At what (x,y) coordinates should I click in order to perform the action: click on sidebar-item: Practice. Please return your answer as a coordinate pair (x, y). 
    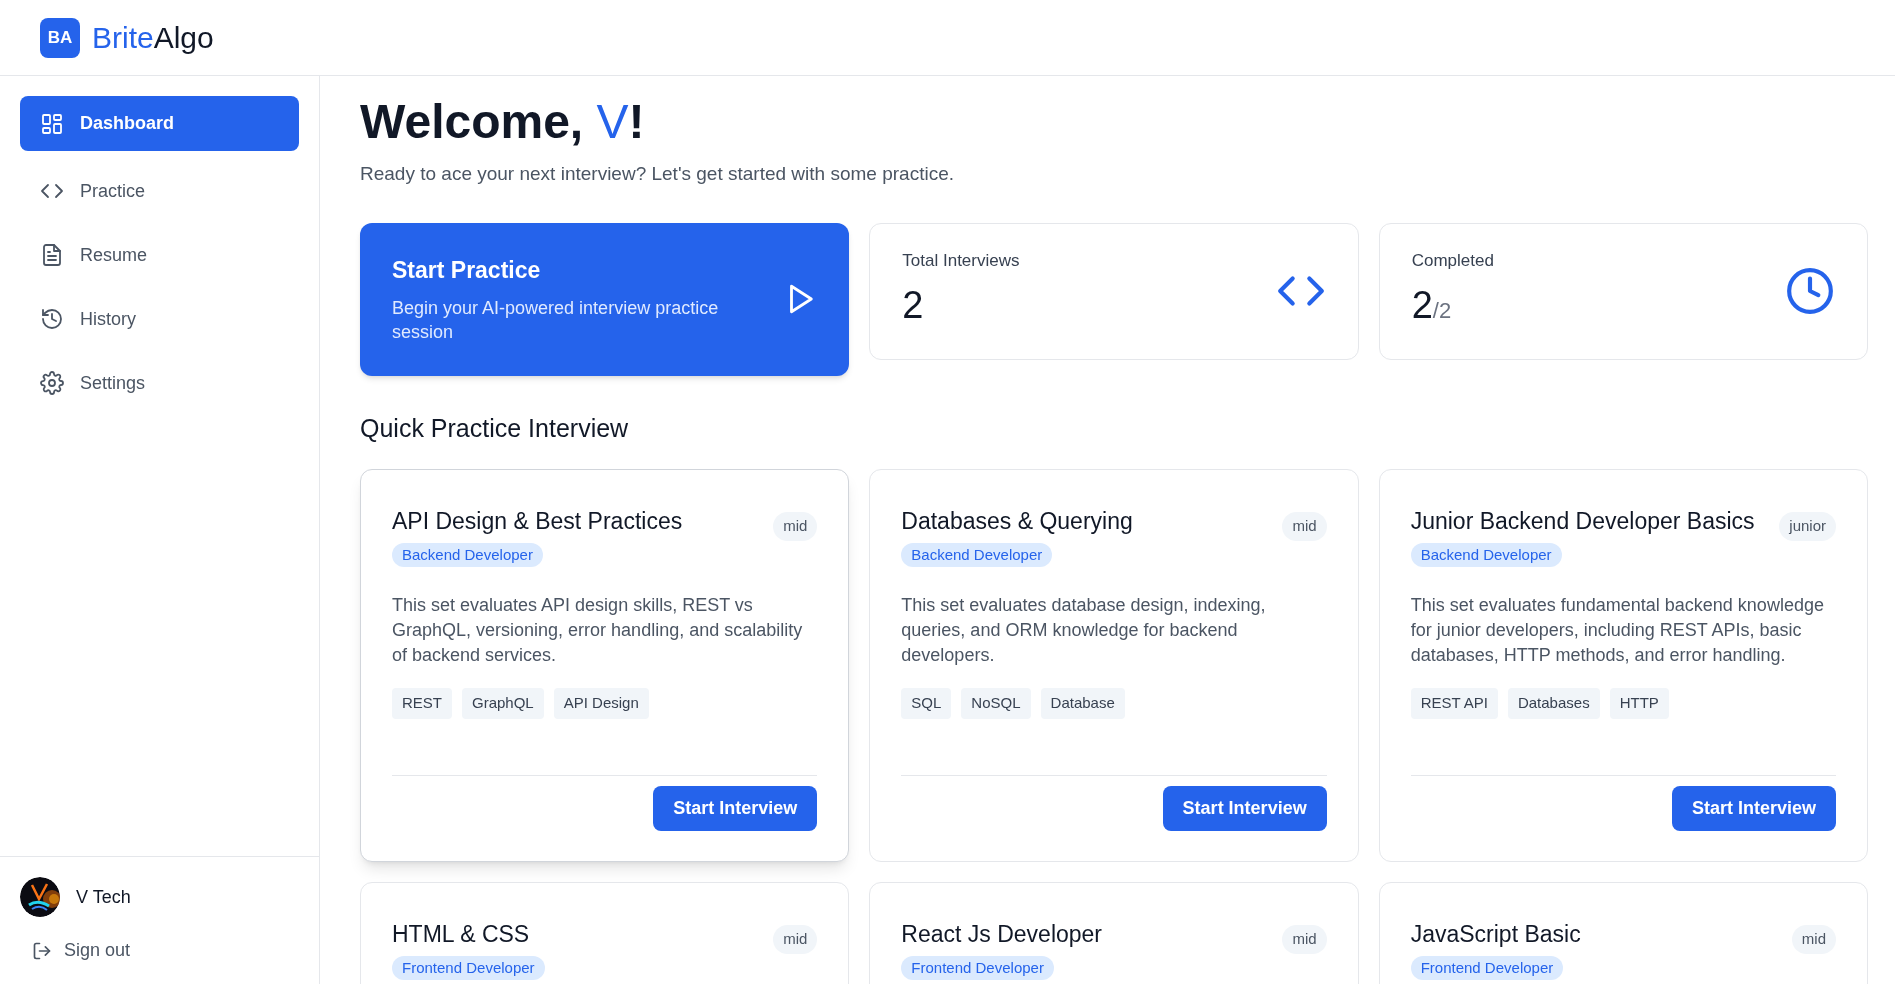
    Looking at the image, I should click on (159, 191).